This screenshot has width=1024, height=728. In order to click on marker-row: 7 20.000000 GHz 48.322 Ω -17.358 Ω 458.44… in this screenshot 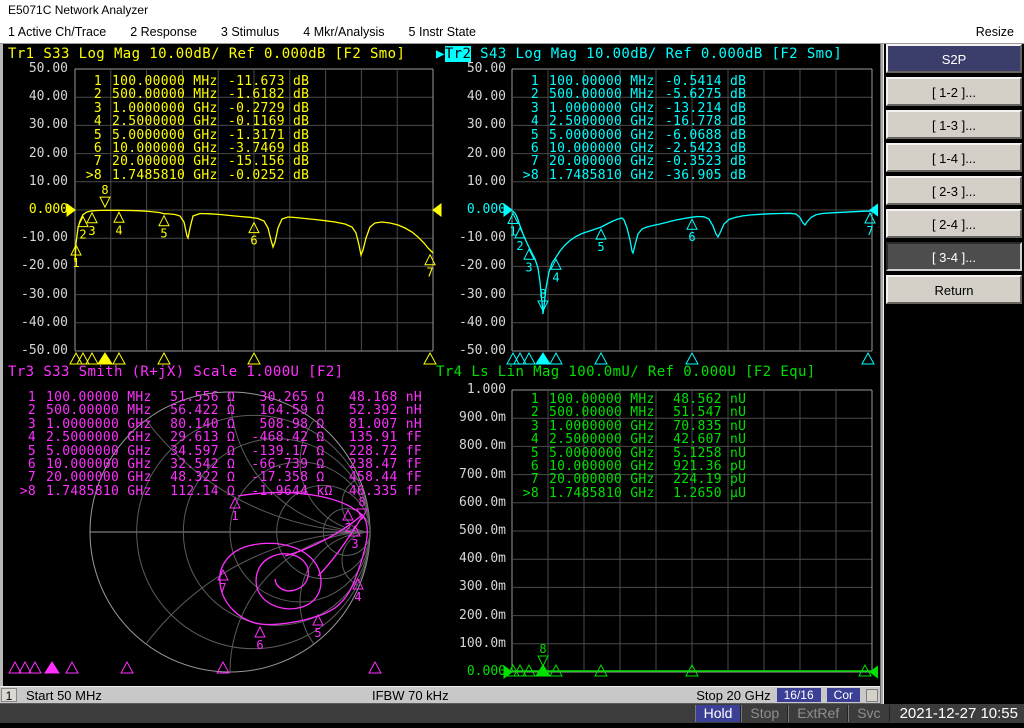, I will do `click(225, 478)`.